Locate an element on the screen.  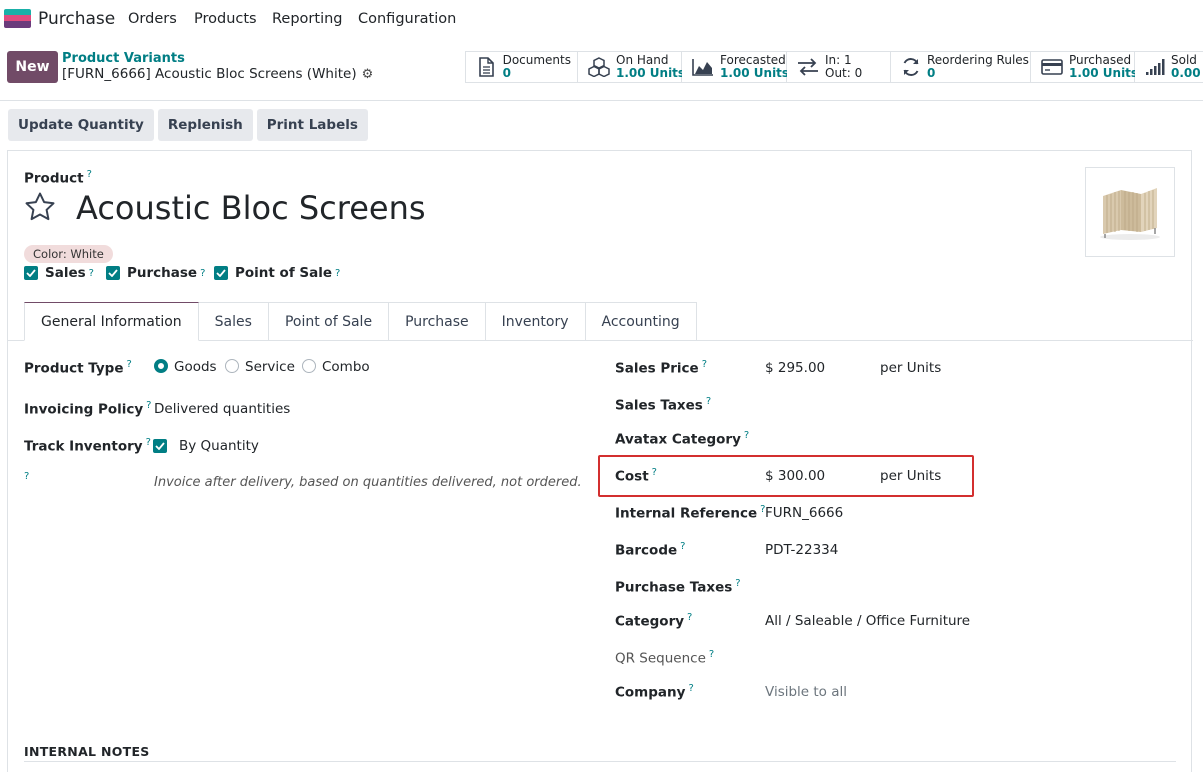
stat-label: Documents is located at coordinates (536, 60).